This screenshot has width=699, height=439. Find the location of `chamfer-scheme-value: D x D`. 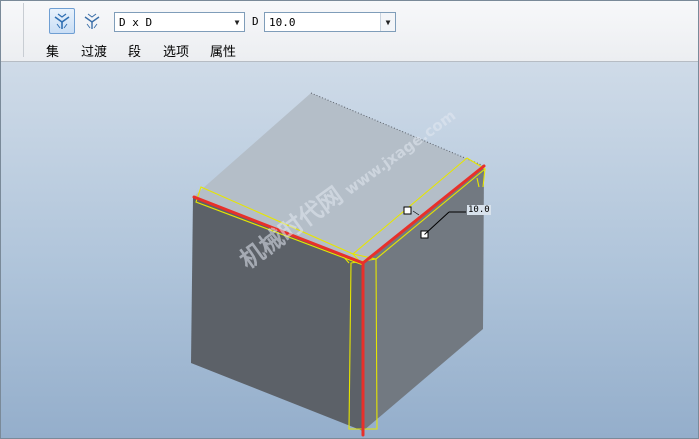

chamfer-scheme-value: D x D is located at coordinates (136, 22).